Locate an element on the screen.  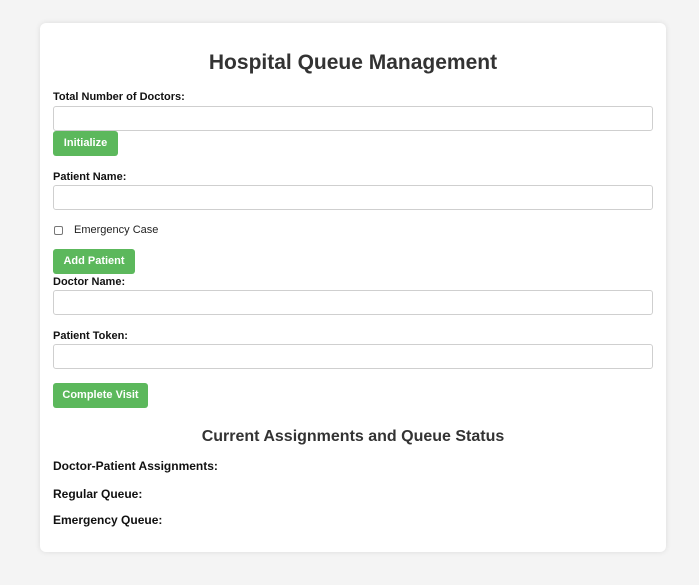
doctor-name-label: Doctor Name: is located at coordinates (89, 282).